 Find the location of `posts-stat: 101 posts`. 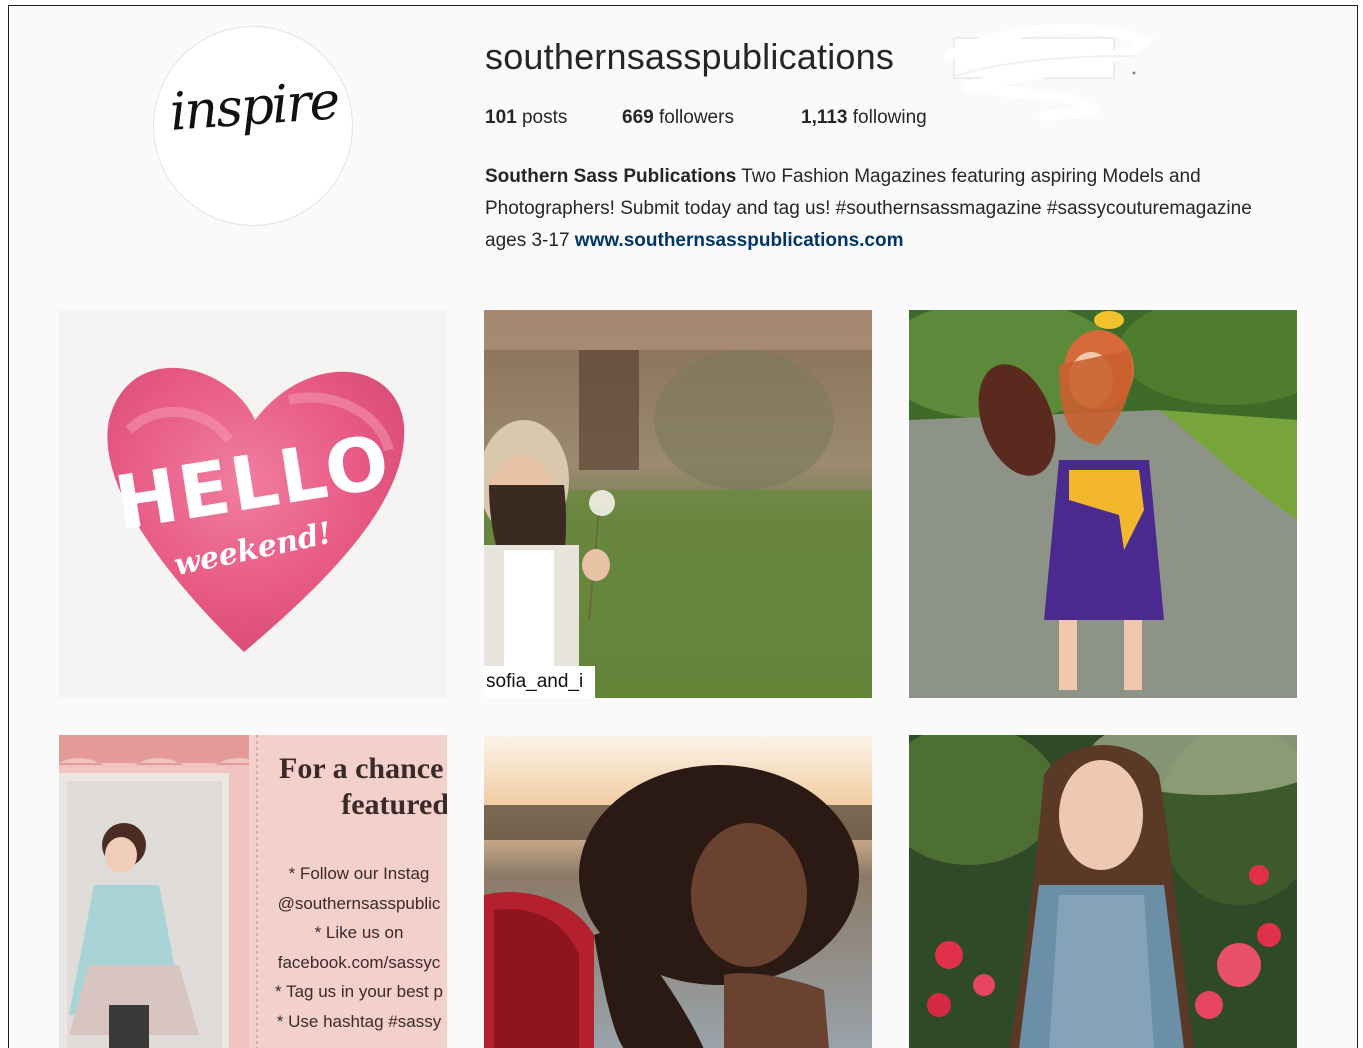

posts-stat: 101 posts is located at coordinates (526, 118).